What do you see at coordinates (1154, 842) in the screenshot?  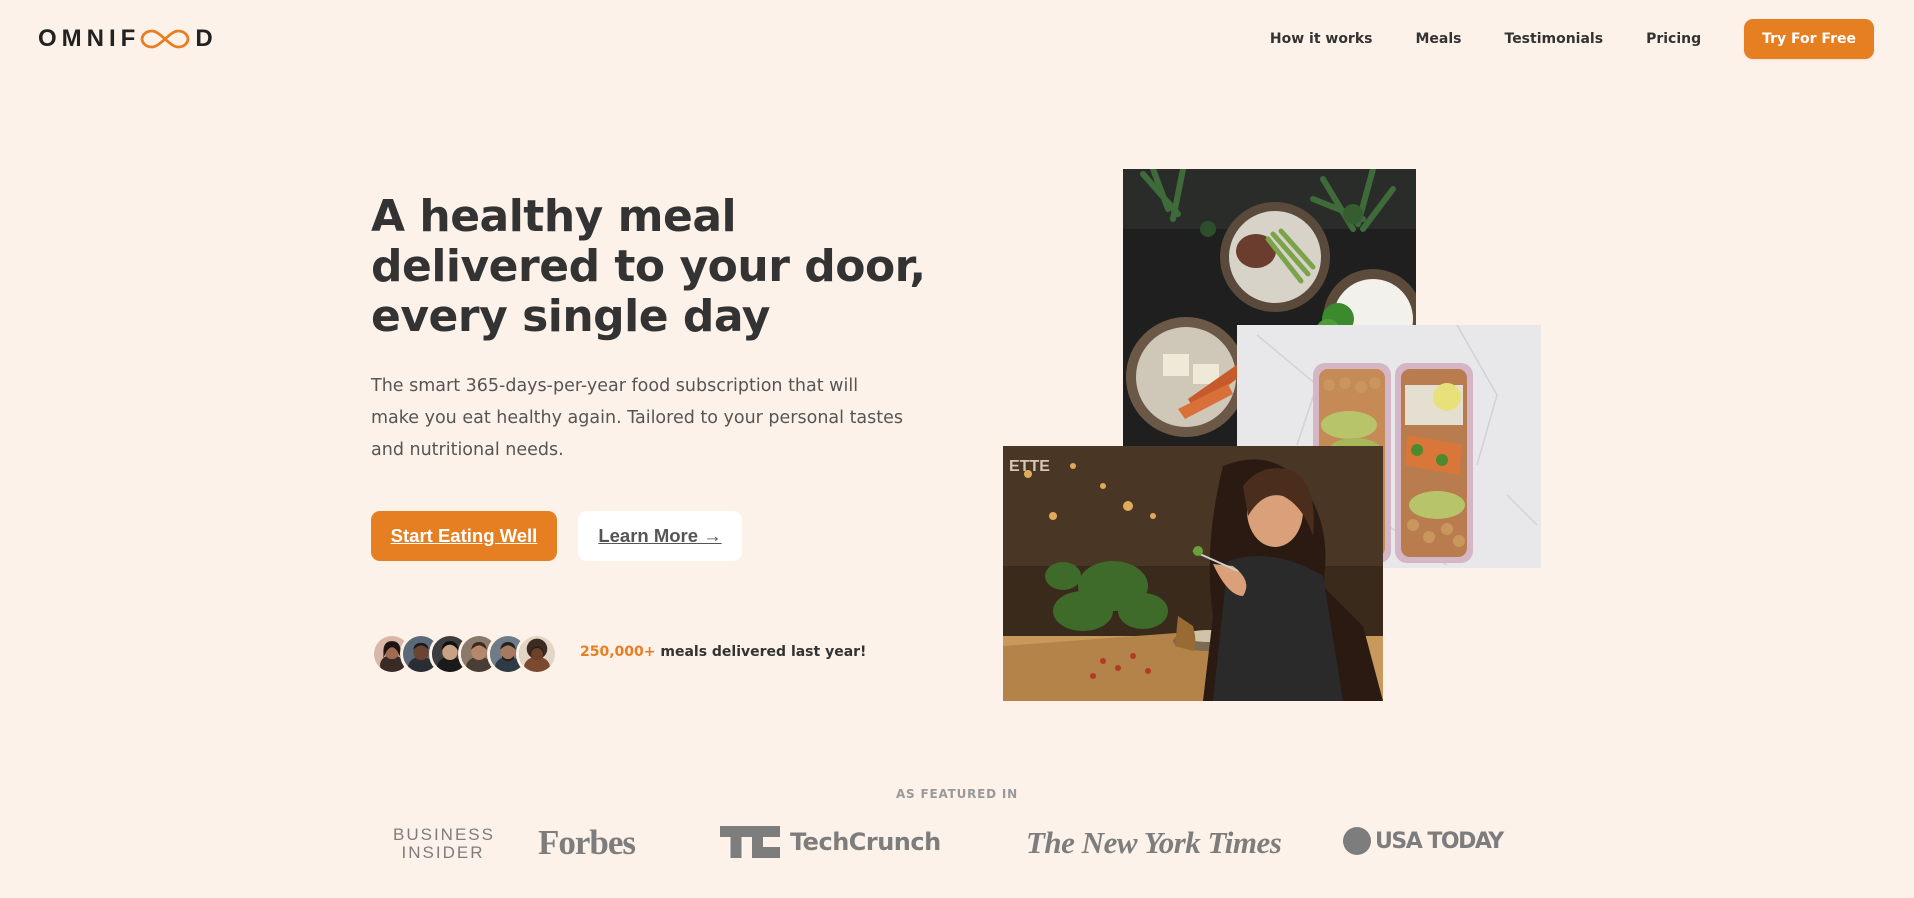 I see `nyt-logo: The New York Times` at bounding box center [1154, 842].